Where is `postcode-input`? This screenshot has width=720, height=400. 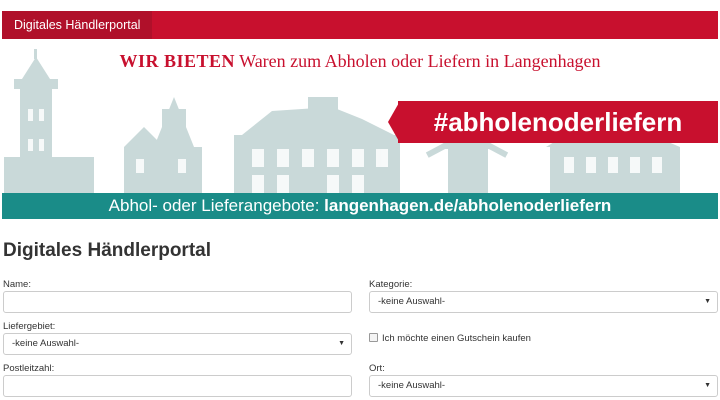 postcode-input is located at coordinates (177, 386).